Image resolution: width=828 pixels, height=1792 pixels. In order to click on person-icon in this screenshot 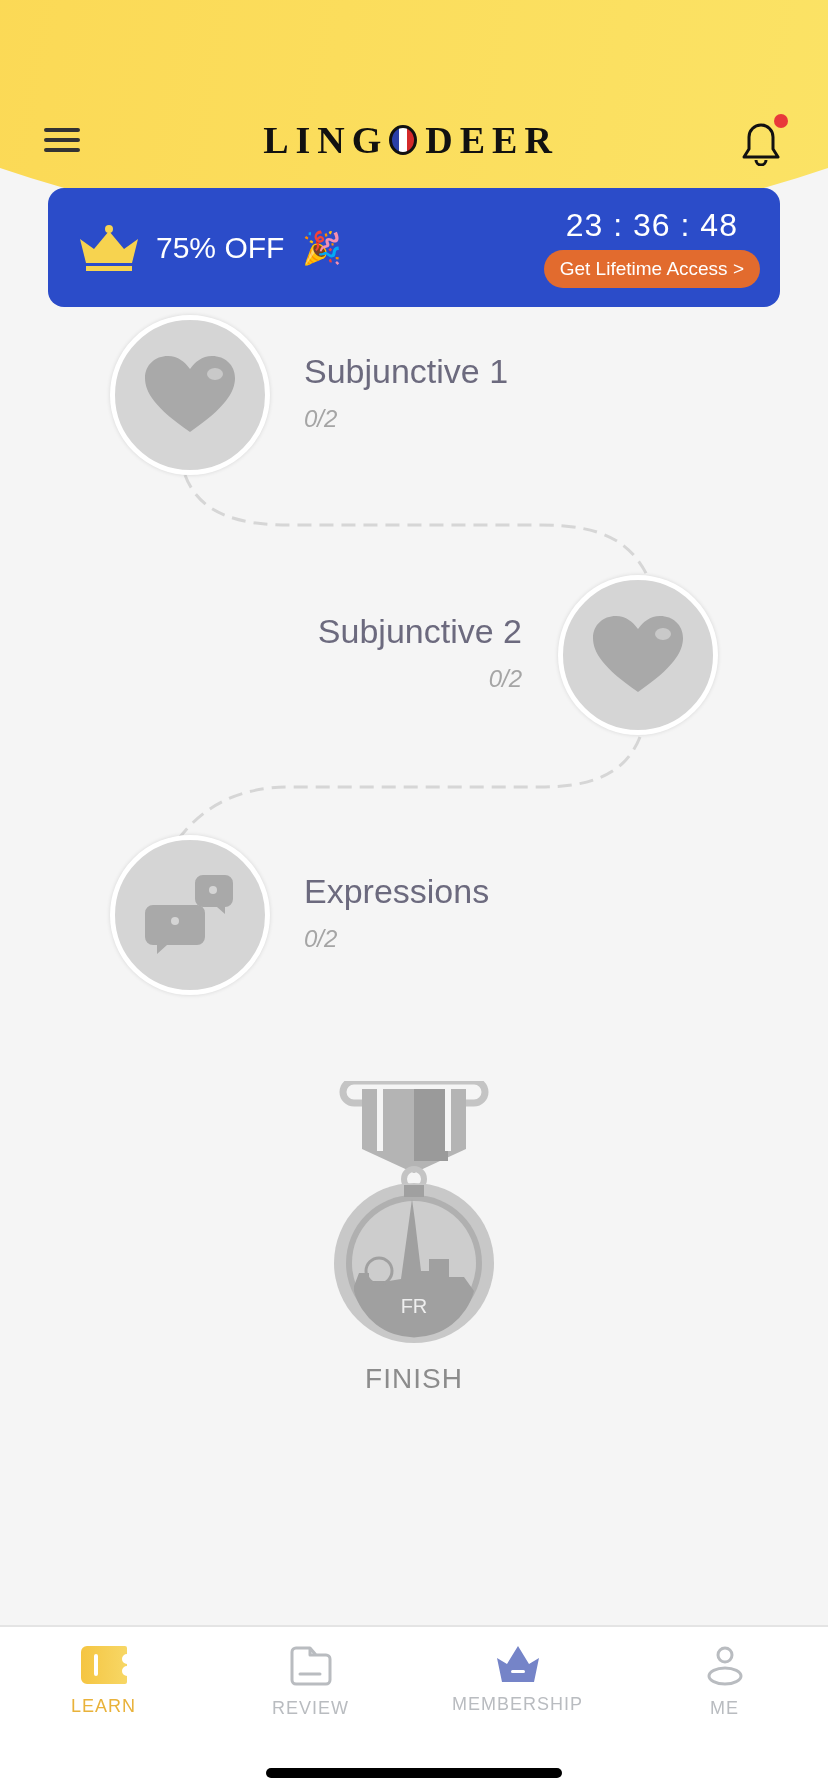, I will do `click(724, 1666)`.